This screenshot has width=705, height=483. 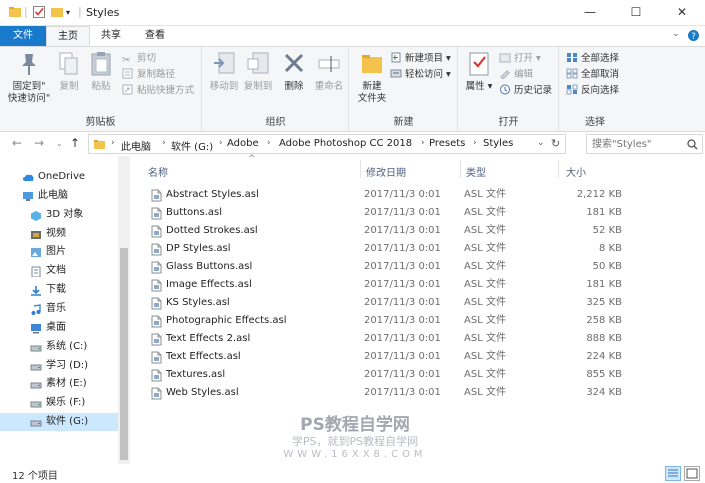 What do you see at coordinates (136, 145) in the screenshot?
I see `breadcrumb-this-pc: 此电脑` at bounding box center [136, 145].